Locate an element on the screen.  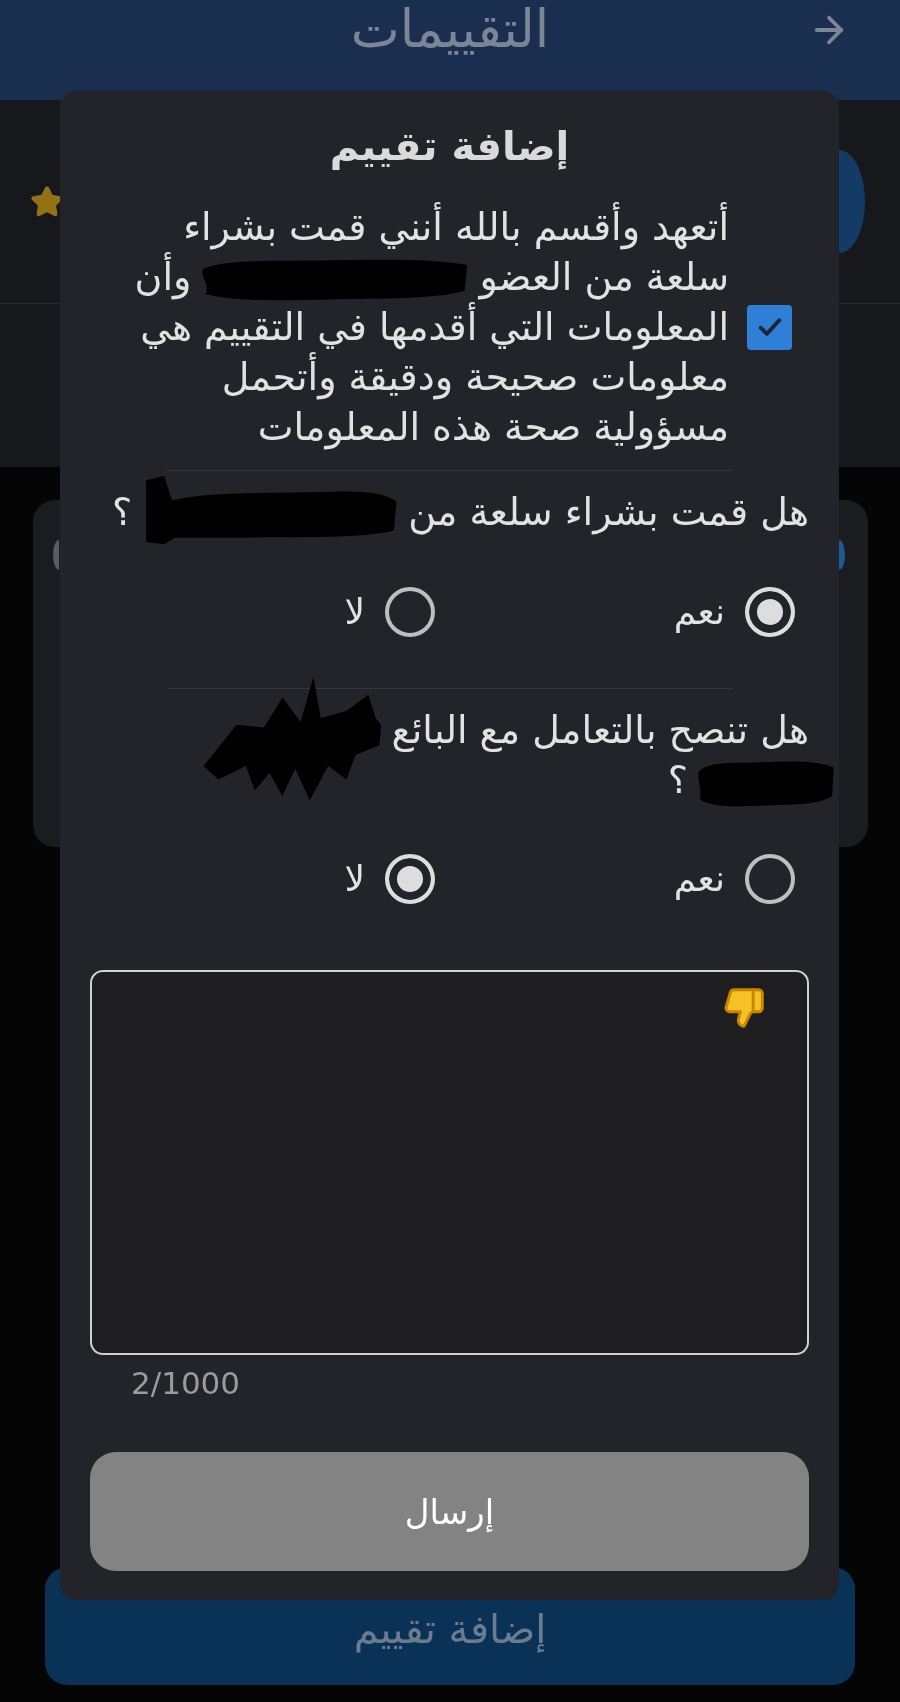
thumbs-down-icon is located at coordinates (744, 1008).